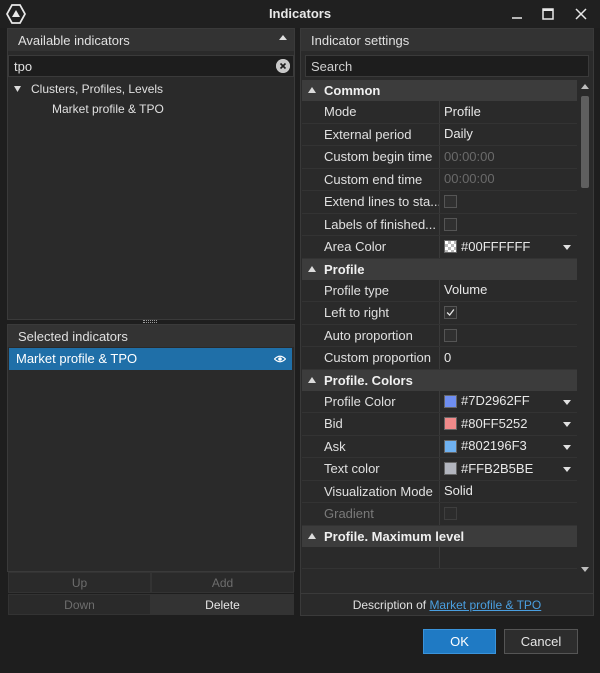 This screenshot has height=673, width=600. I want to click on collapse-up-icon, so click(283, 38).